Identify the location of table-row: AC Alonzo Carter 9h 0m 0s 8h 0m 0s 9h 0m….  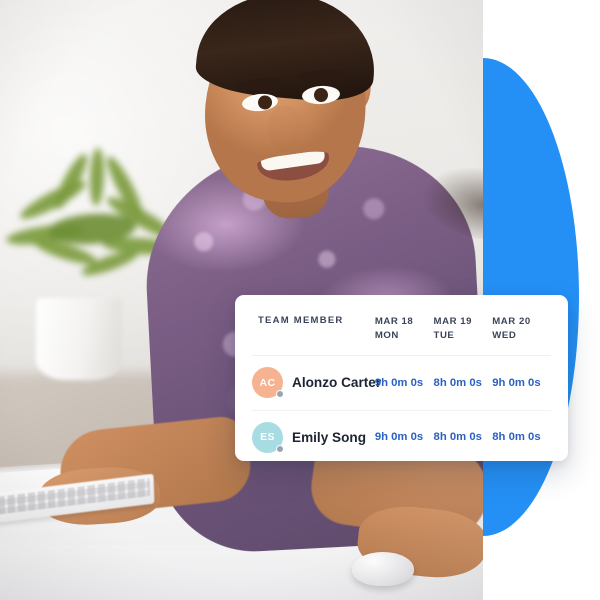
(401, 383).